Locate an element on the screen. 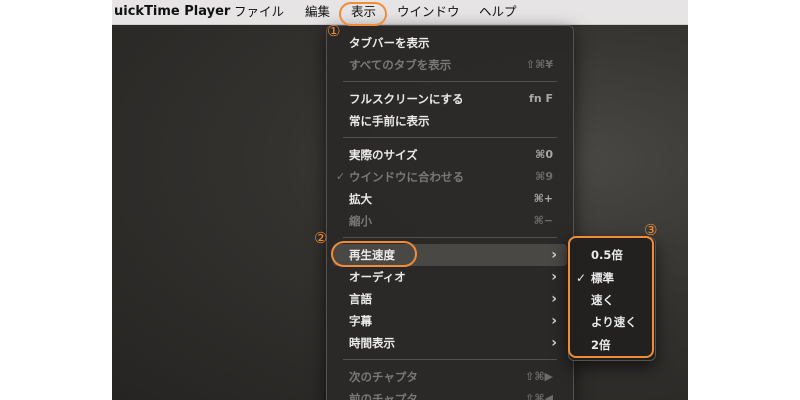 The width and height of the screenshot is (800, 400). menu-item-label: 次のチャプタ is located at coordinates (383, 377).